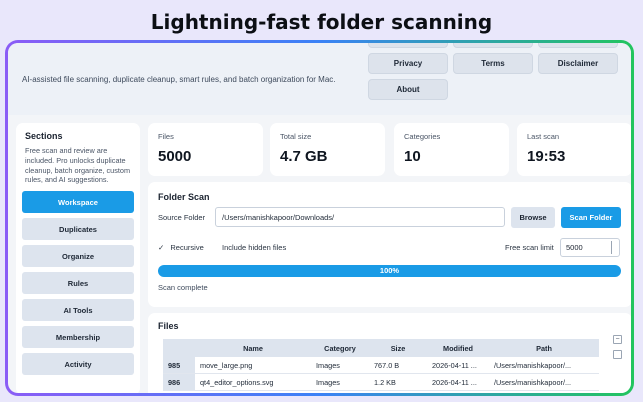 The height and width of the screenshot is (402, 643). What do you see at coordinates (590, 247) in the screenshot?
I see `scan-limit-input: 5000` at bounding box center [590, 247].